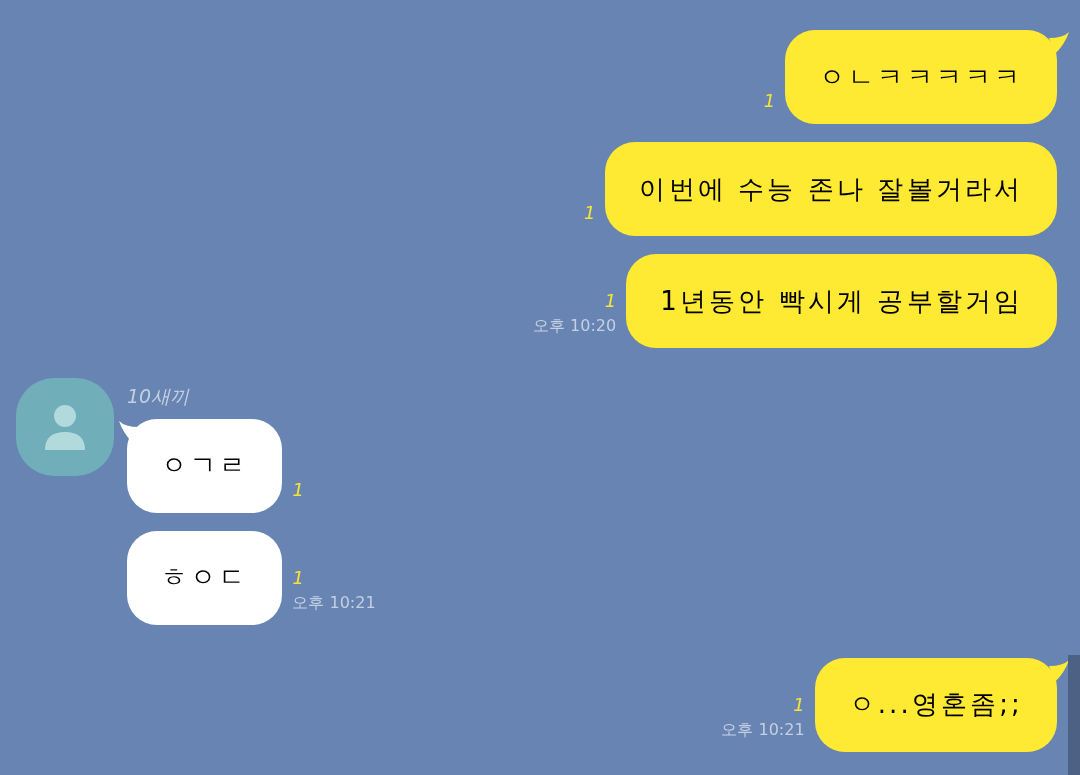 This screenshot has height=775, width=1080. Describe the element at coordinates (831, 189) in the screenshot. I see `message-bubble: 이번에 수능 존나 잘볼거라서` at that location.